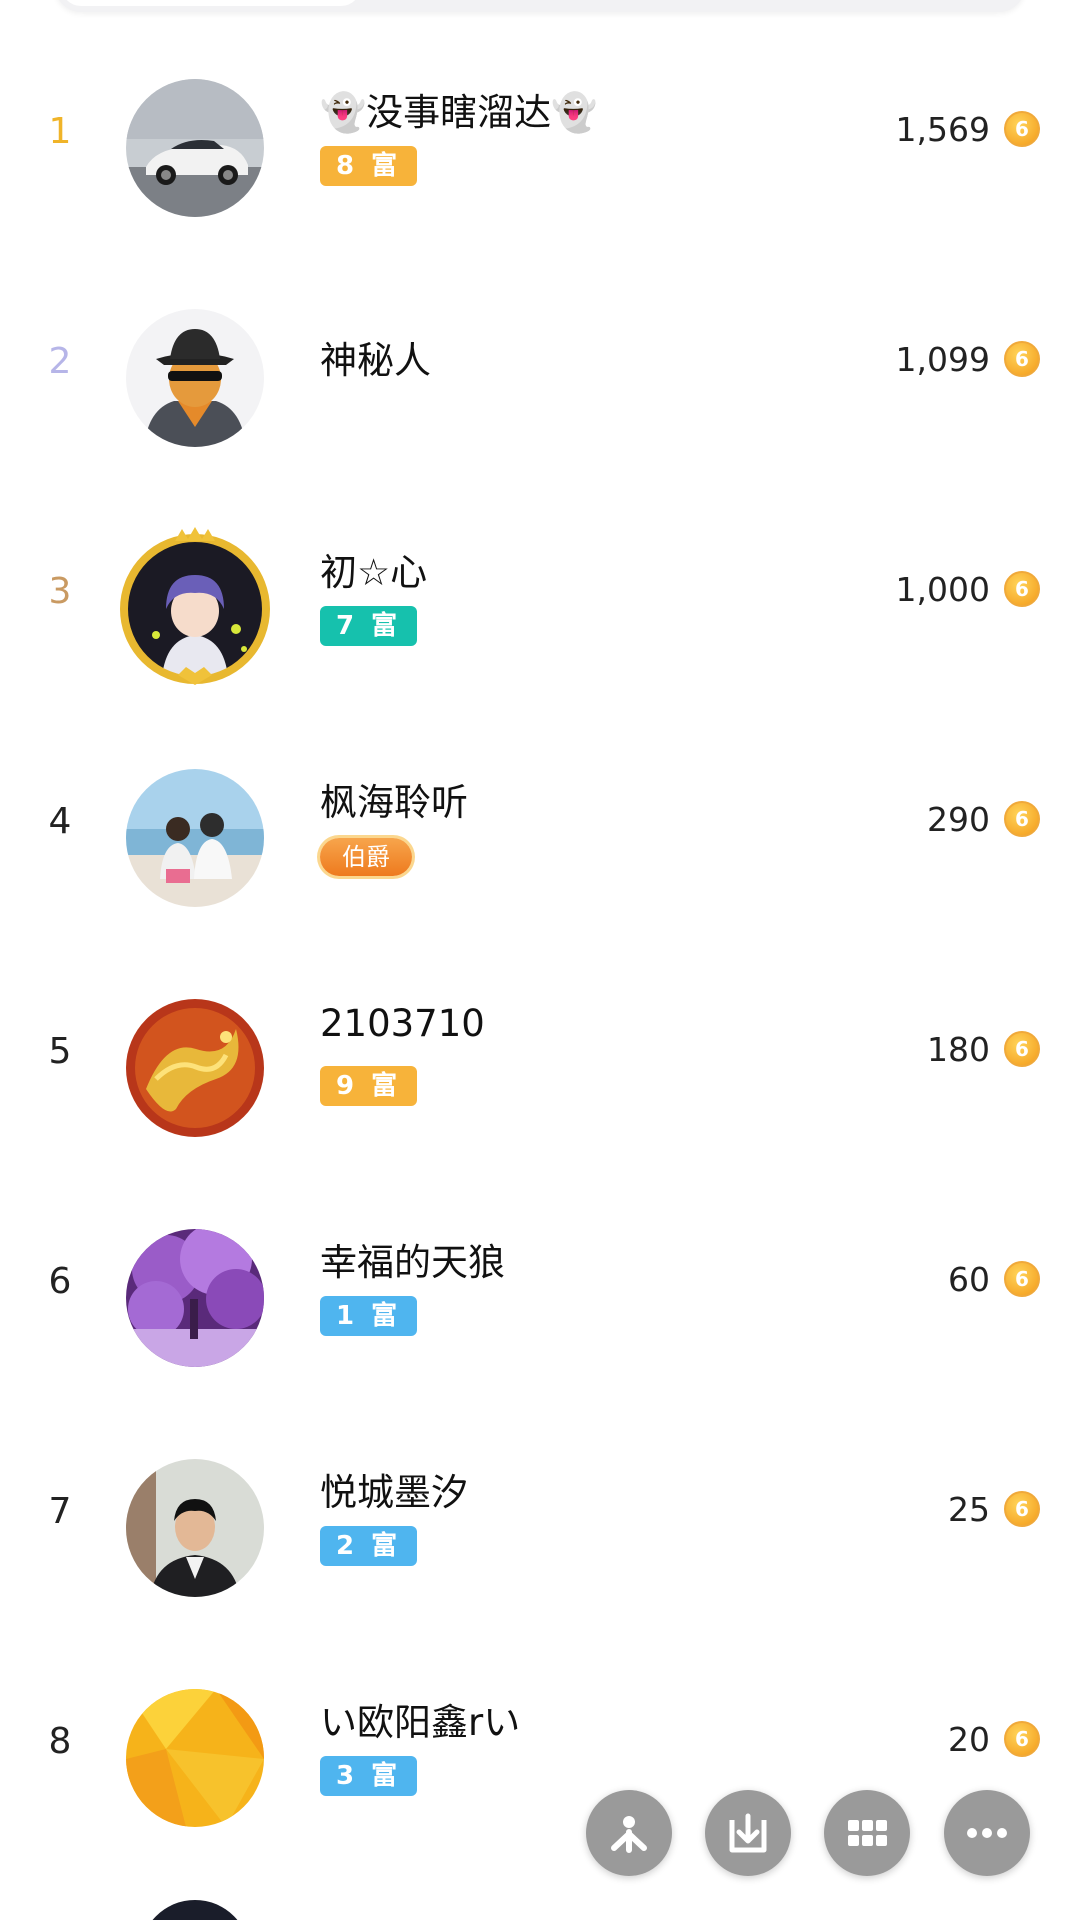 This screenshot has width=1080, height=1920. What do you see at coordinates (60, 591) in the screenshot?
I see `rank-number: 3` at bounding box center [60, 591].